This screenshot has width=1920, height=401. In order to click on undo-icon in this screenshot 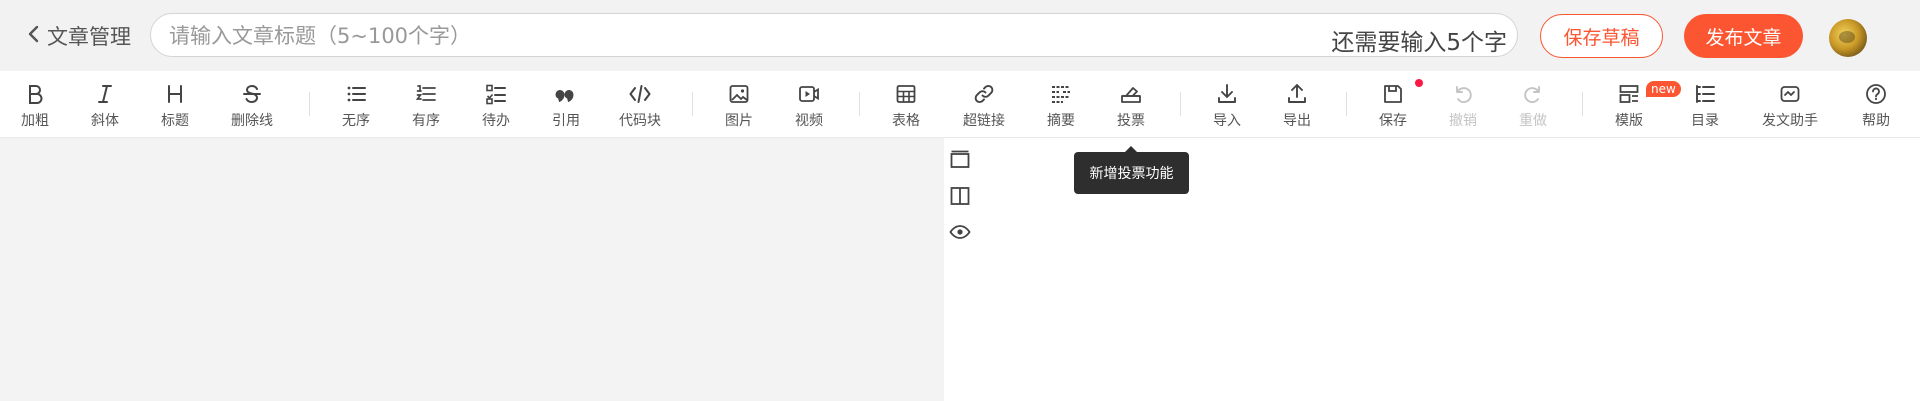, I will do `click(1463, 94)`.